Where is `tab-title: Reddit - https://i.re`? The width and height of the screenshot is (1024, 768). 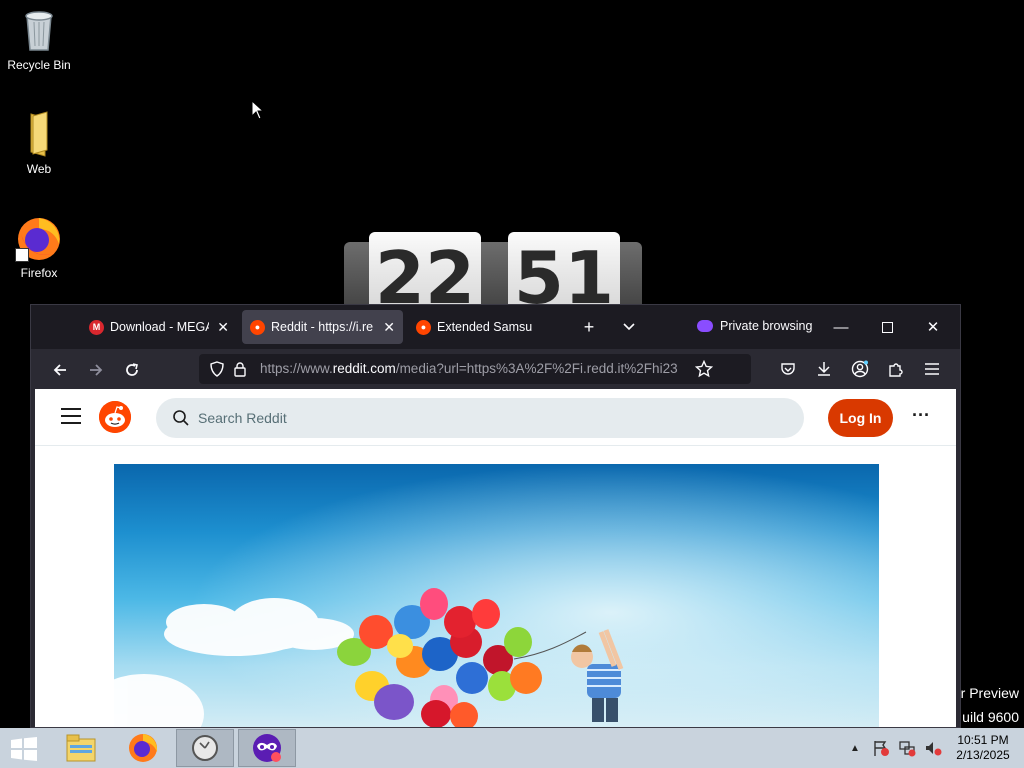
tab-title: Reddit - https://i.re is located at coordinates (322, 327).